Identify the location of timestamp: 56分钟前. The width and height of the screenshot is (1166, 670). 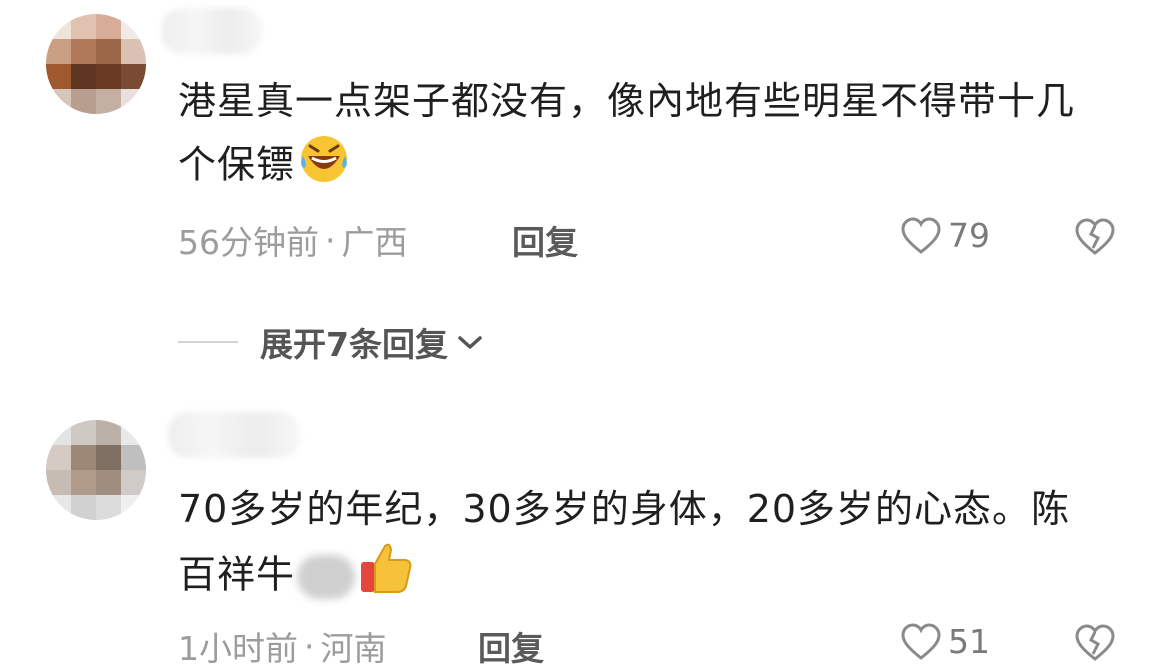
(248, 242).